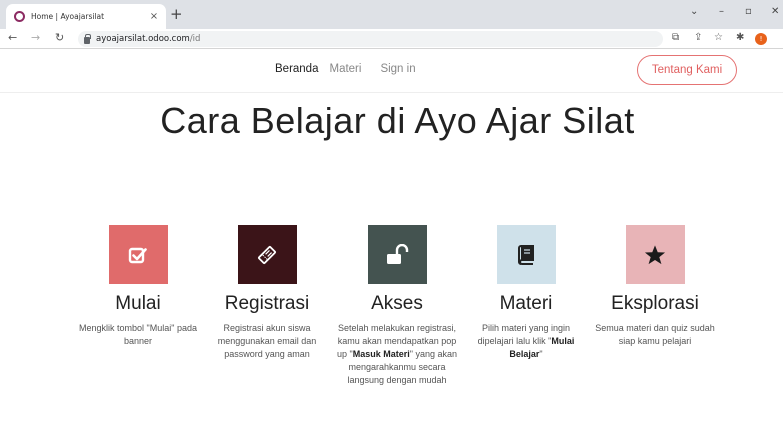 This screenshot has width=783, height=426. What do you see at coordinates (675, 38) in the screenshot?
I see `translate-icon: ⧉` at bounding box center [675, 38].